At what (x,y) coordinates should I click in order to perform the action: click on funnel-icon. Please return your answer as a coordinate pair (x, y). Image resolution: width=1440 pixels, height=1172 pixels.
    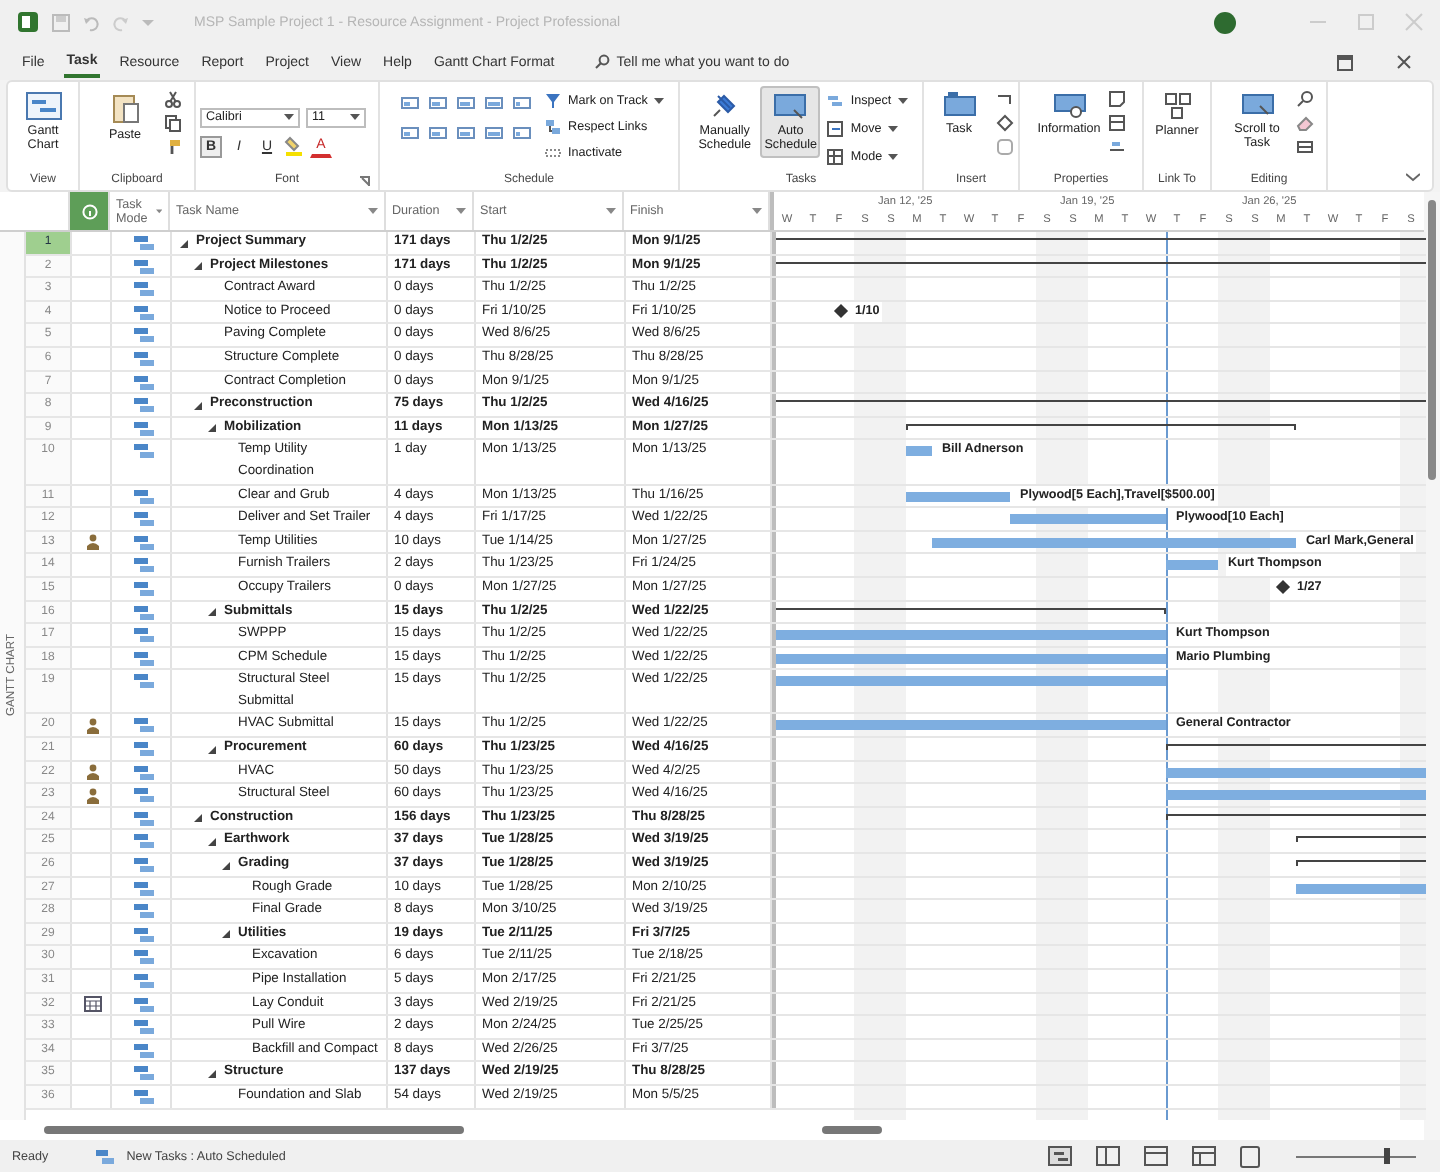
    Looking at the image, I should click on (553, 101).